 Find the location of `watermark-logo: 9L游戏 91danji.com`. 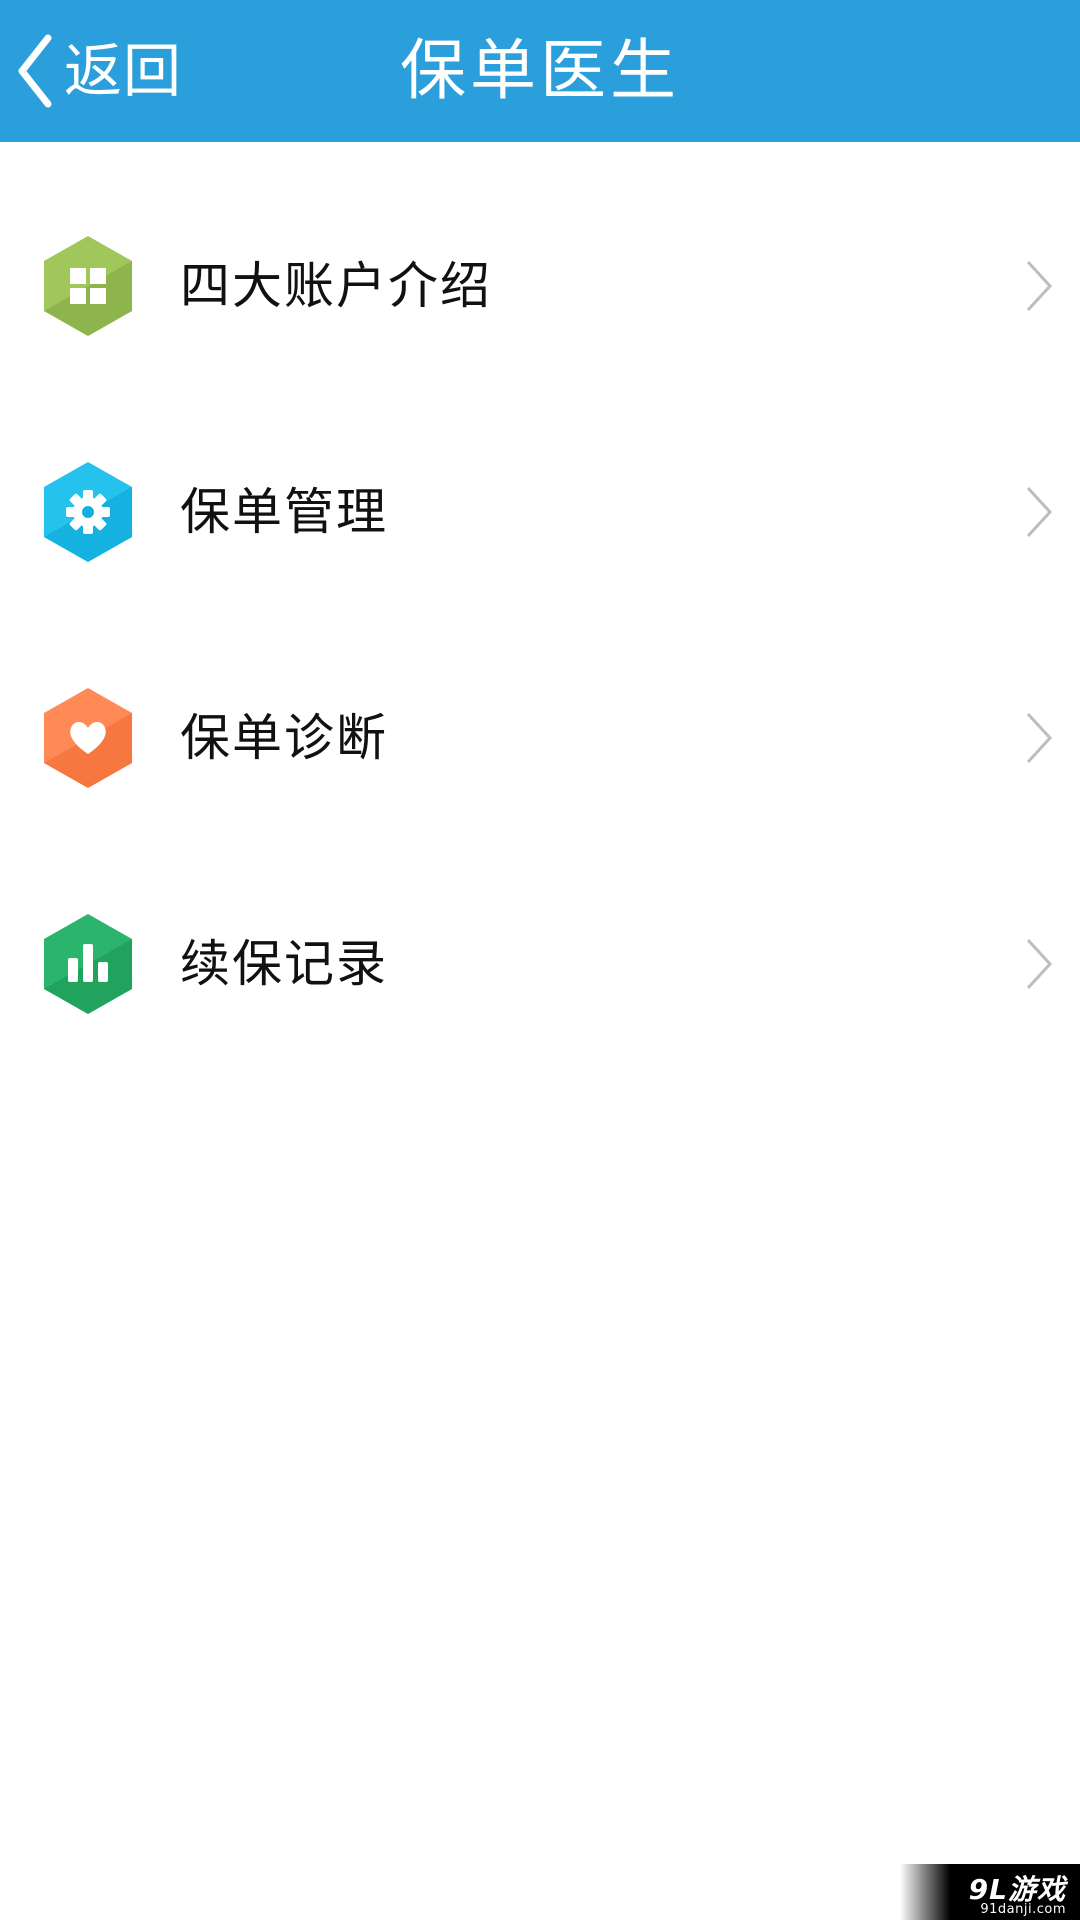

watermark-logo: 9L游戏 91danji.com is located at coordinates (990, 1892).